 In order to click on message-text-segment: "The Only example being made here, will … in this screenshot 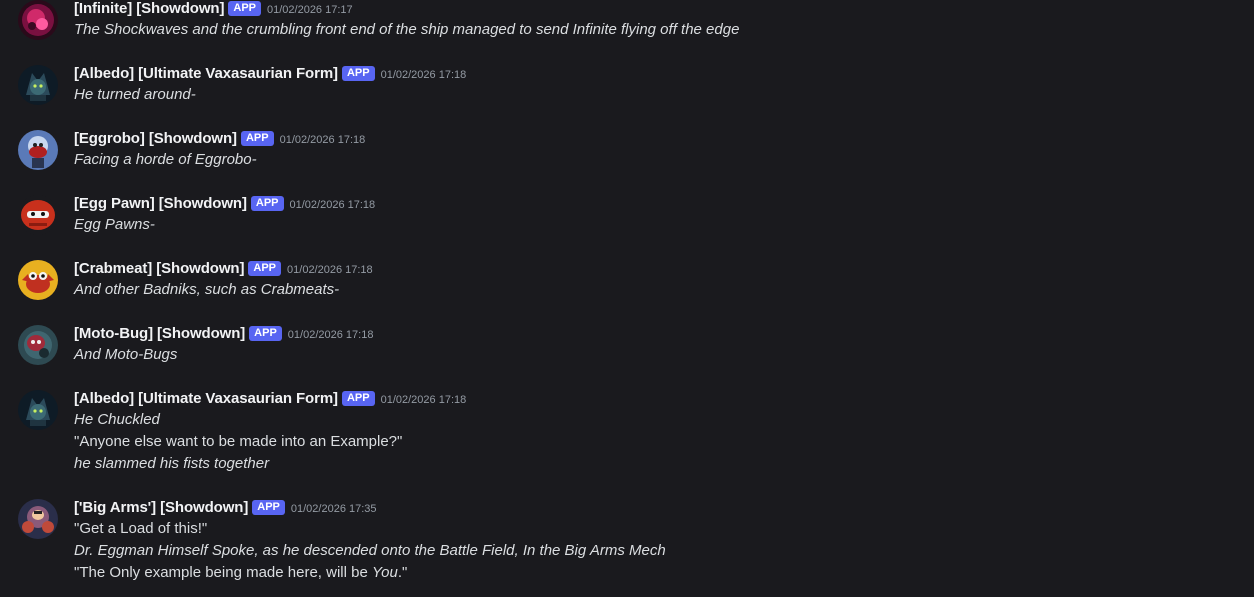, I will do `click(223, 572)`.